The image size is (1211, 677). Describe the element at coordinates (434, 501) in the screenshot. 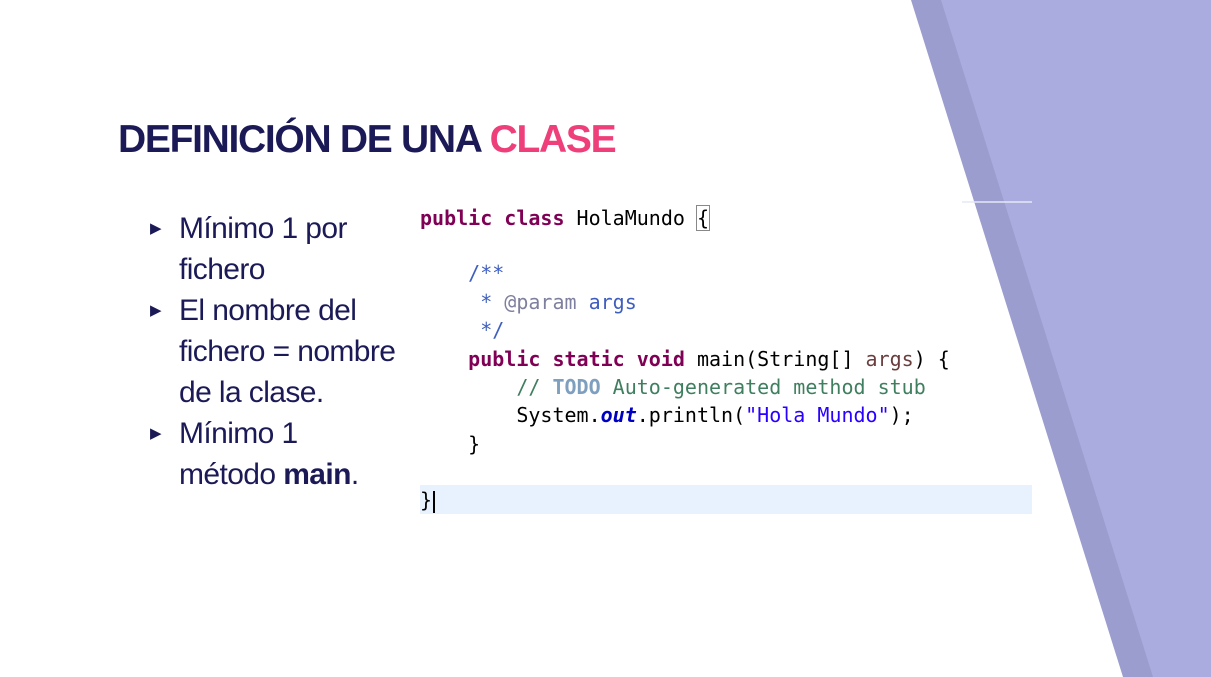

I see `text-caret` at that location.